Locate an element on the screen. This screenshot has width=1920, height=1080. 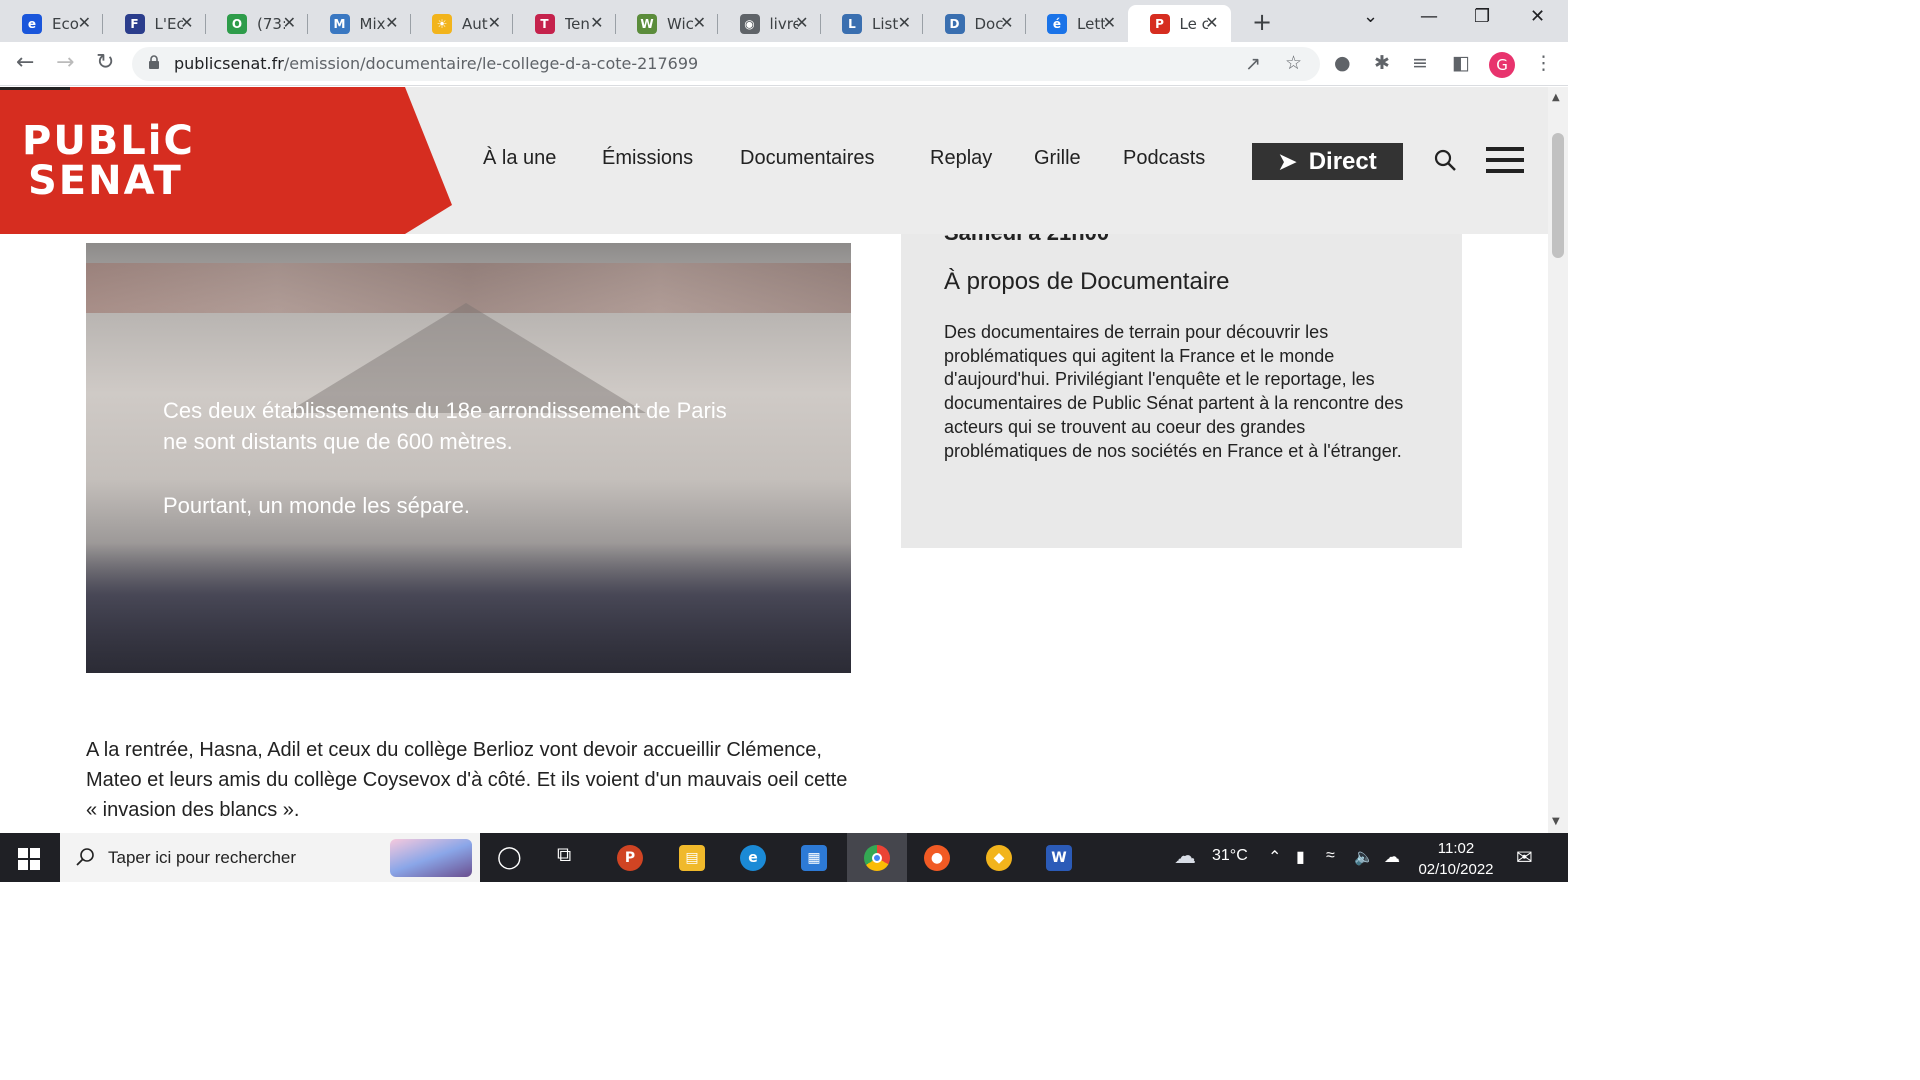
word-icon: W is located at coordinates (1059, 858).